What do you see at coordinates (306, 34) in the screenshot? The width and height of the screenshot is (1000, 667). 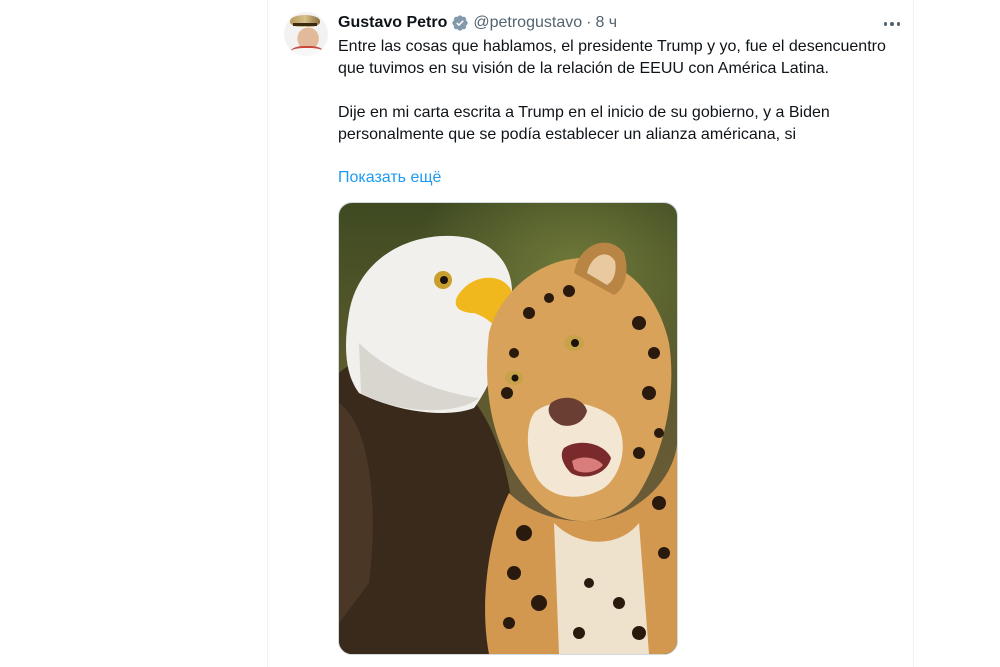 I see `avatar` at bounding box center [306, 34].